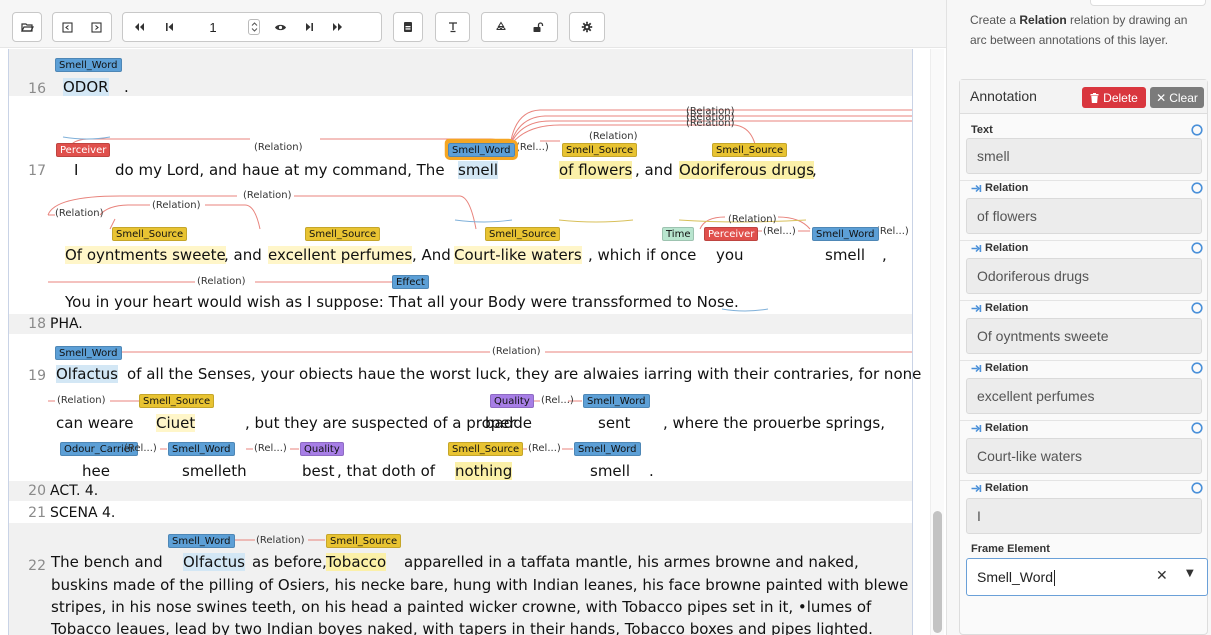  I want to click on gear-icon, so click(587, 27).